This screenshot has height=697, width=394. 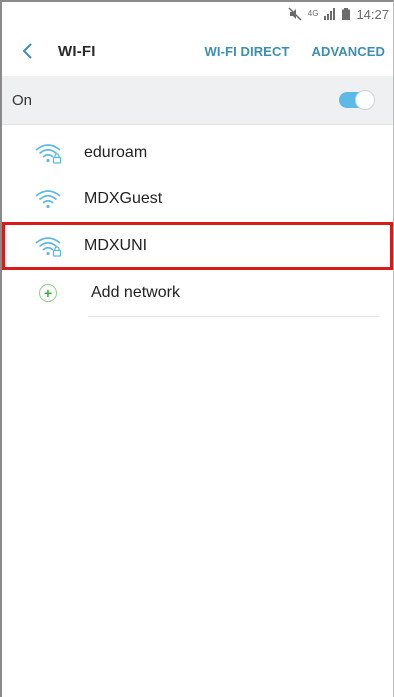 What do you see at coordinates (197, 199) in the screenshot?
I see `network-item-mdxguest: MDXGuest` at bounding box center [197, 199].